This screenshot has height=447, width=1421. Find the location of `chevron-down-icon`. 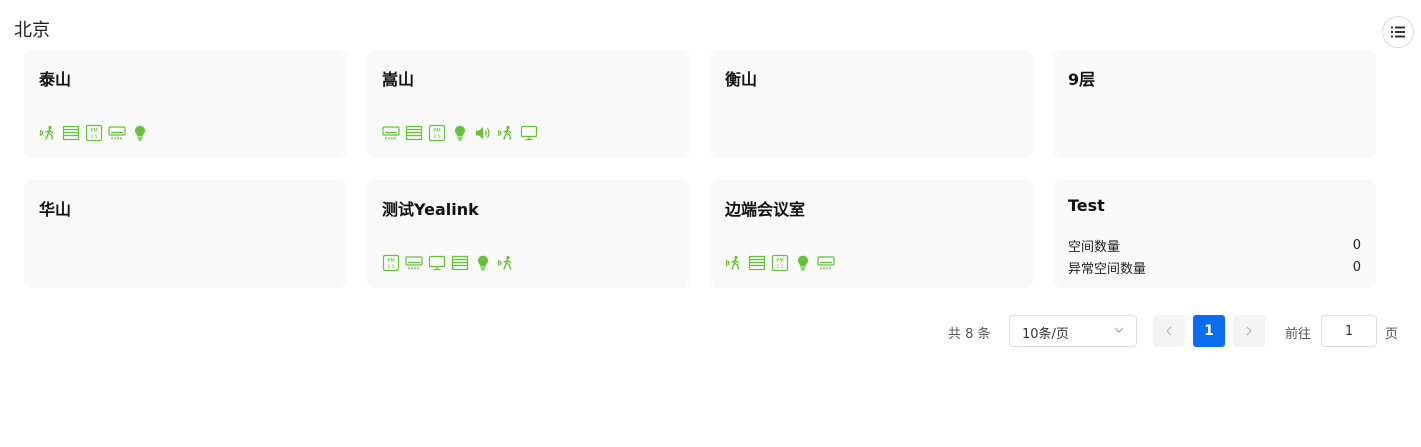

chevron-down-icon is located at coordinates (1119, 330).